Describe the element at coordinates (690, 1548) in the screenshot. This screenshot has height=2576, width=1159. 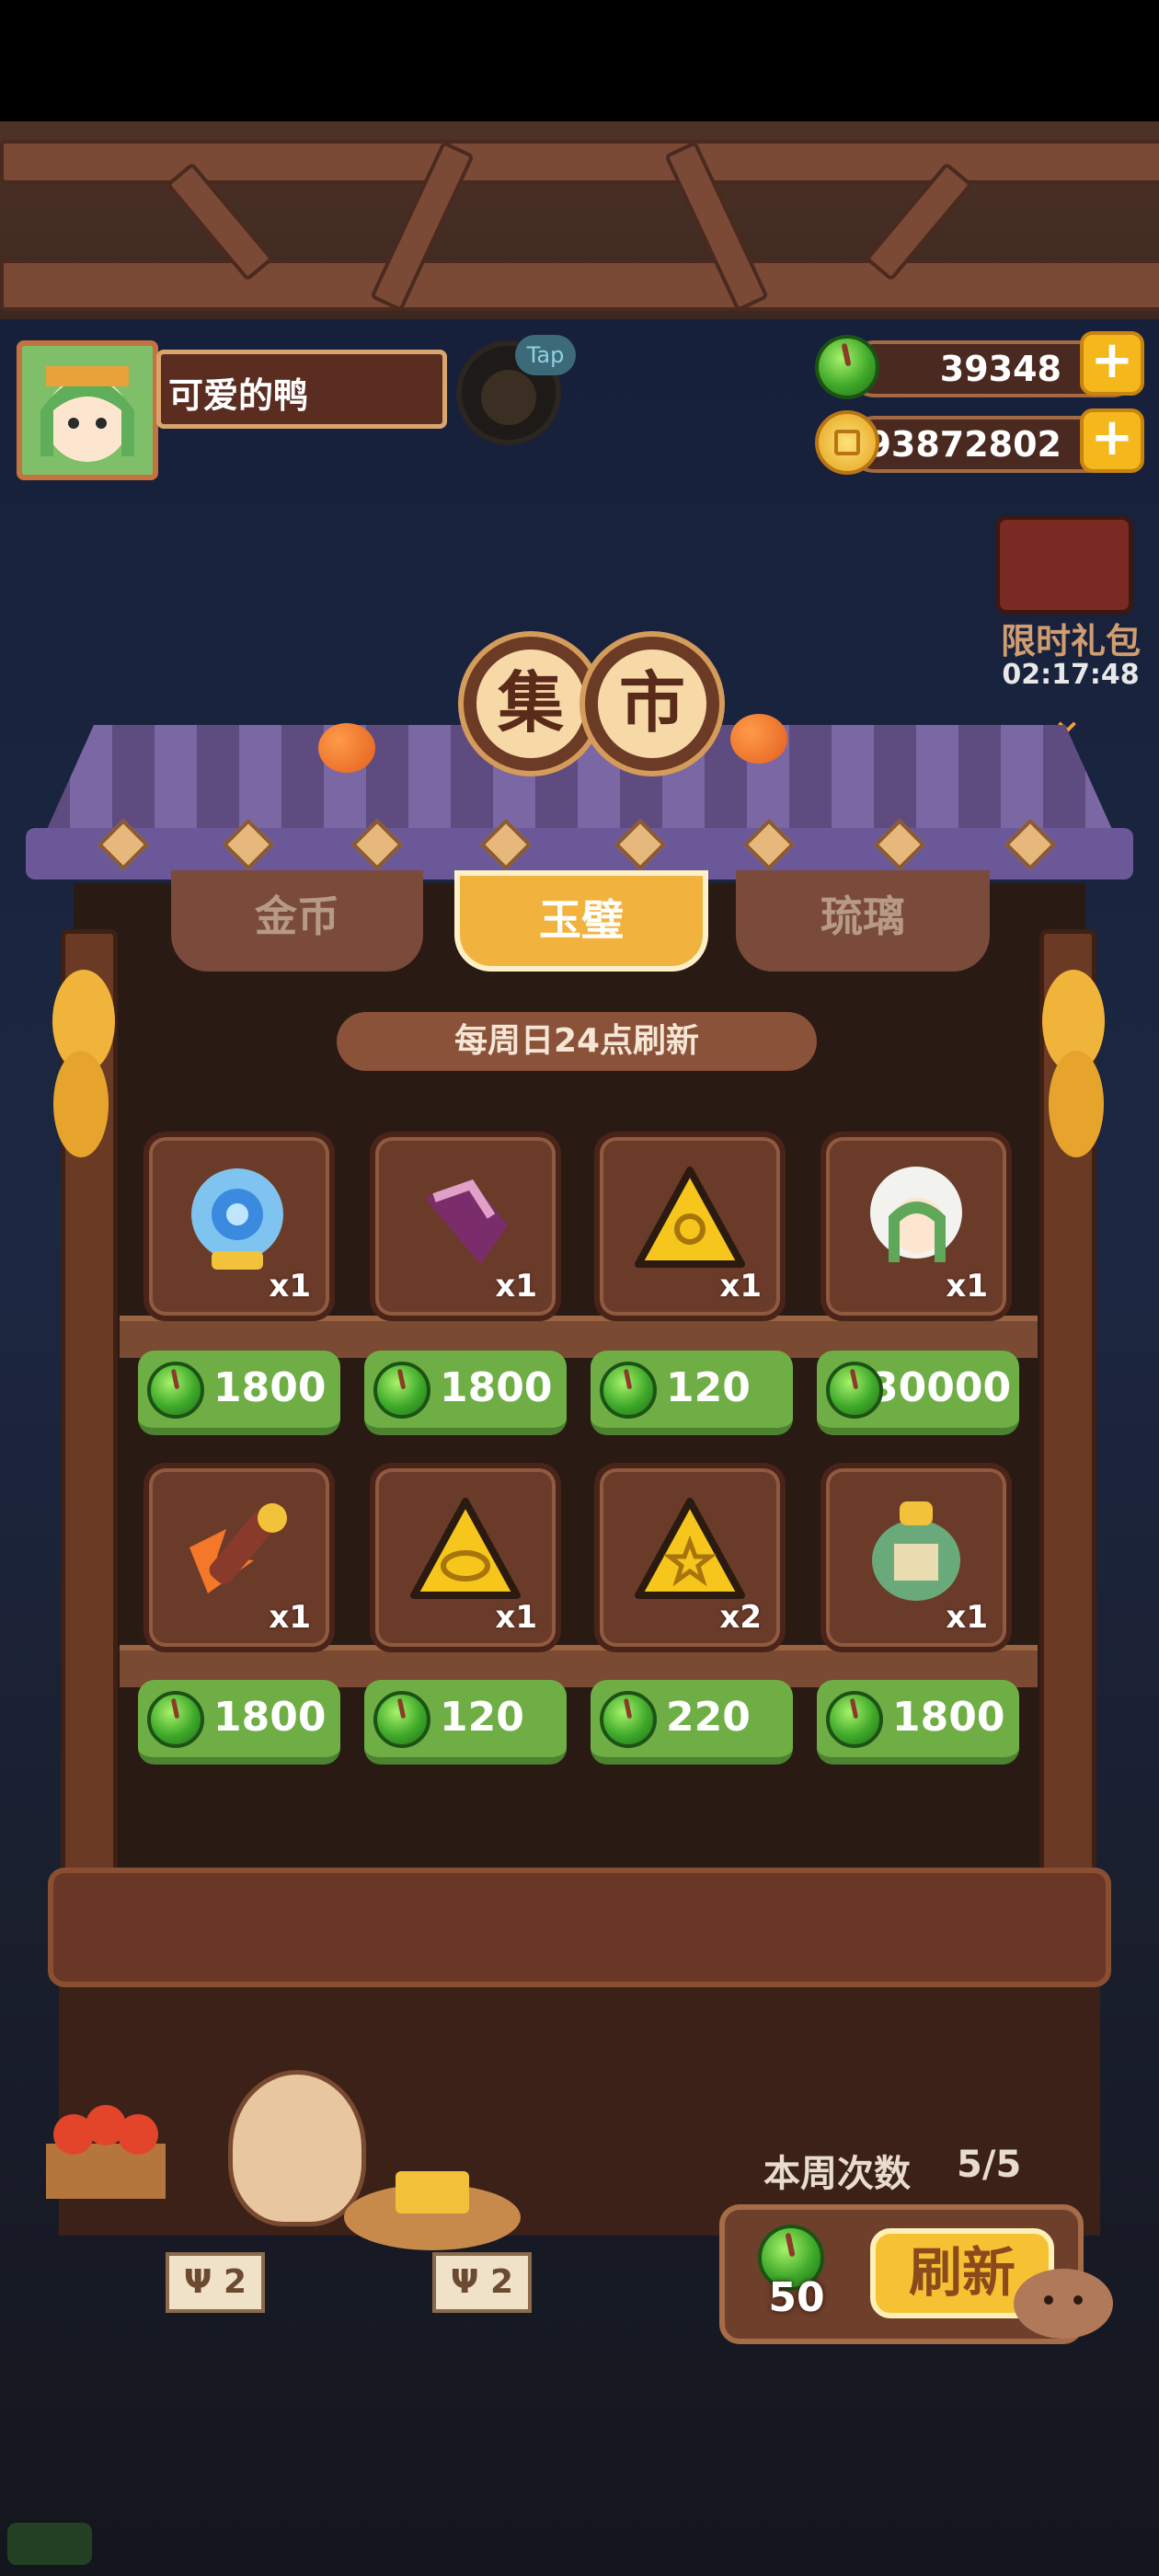
I see `gold-star-token-icon` at that location.